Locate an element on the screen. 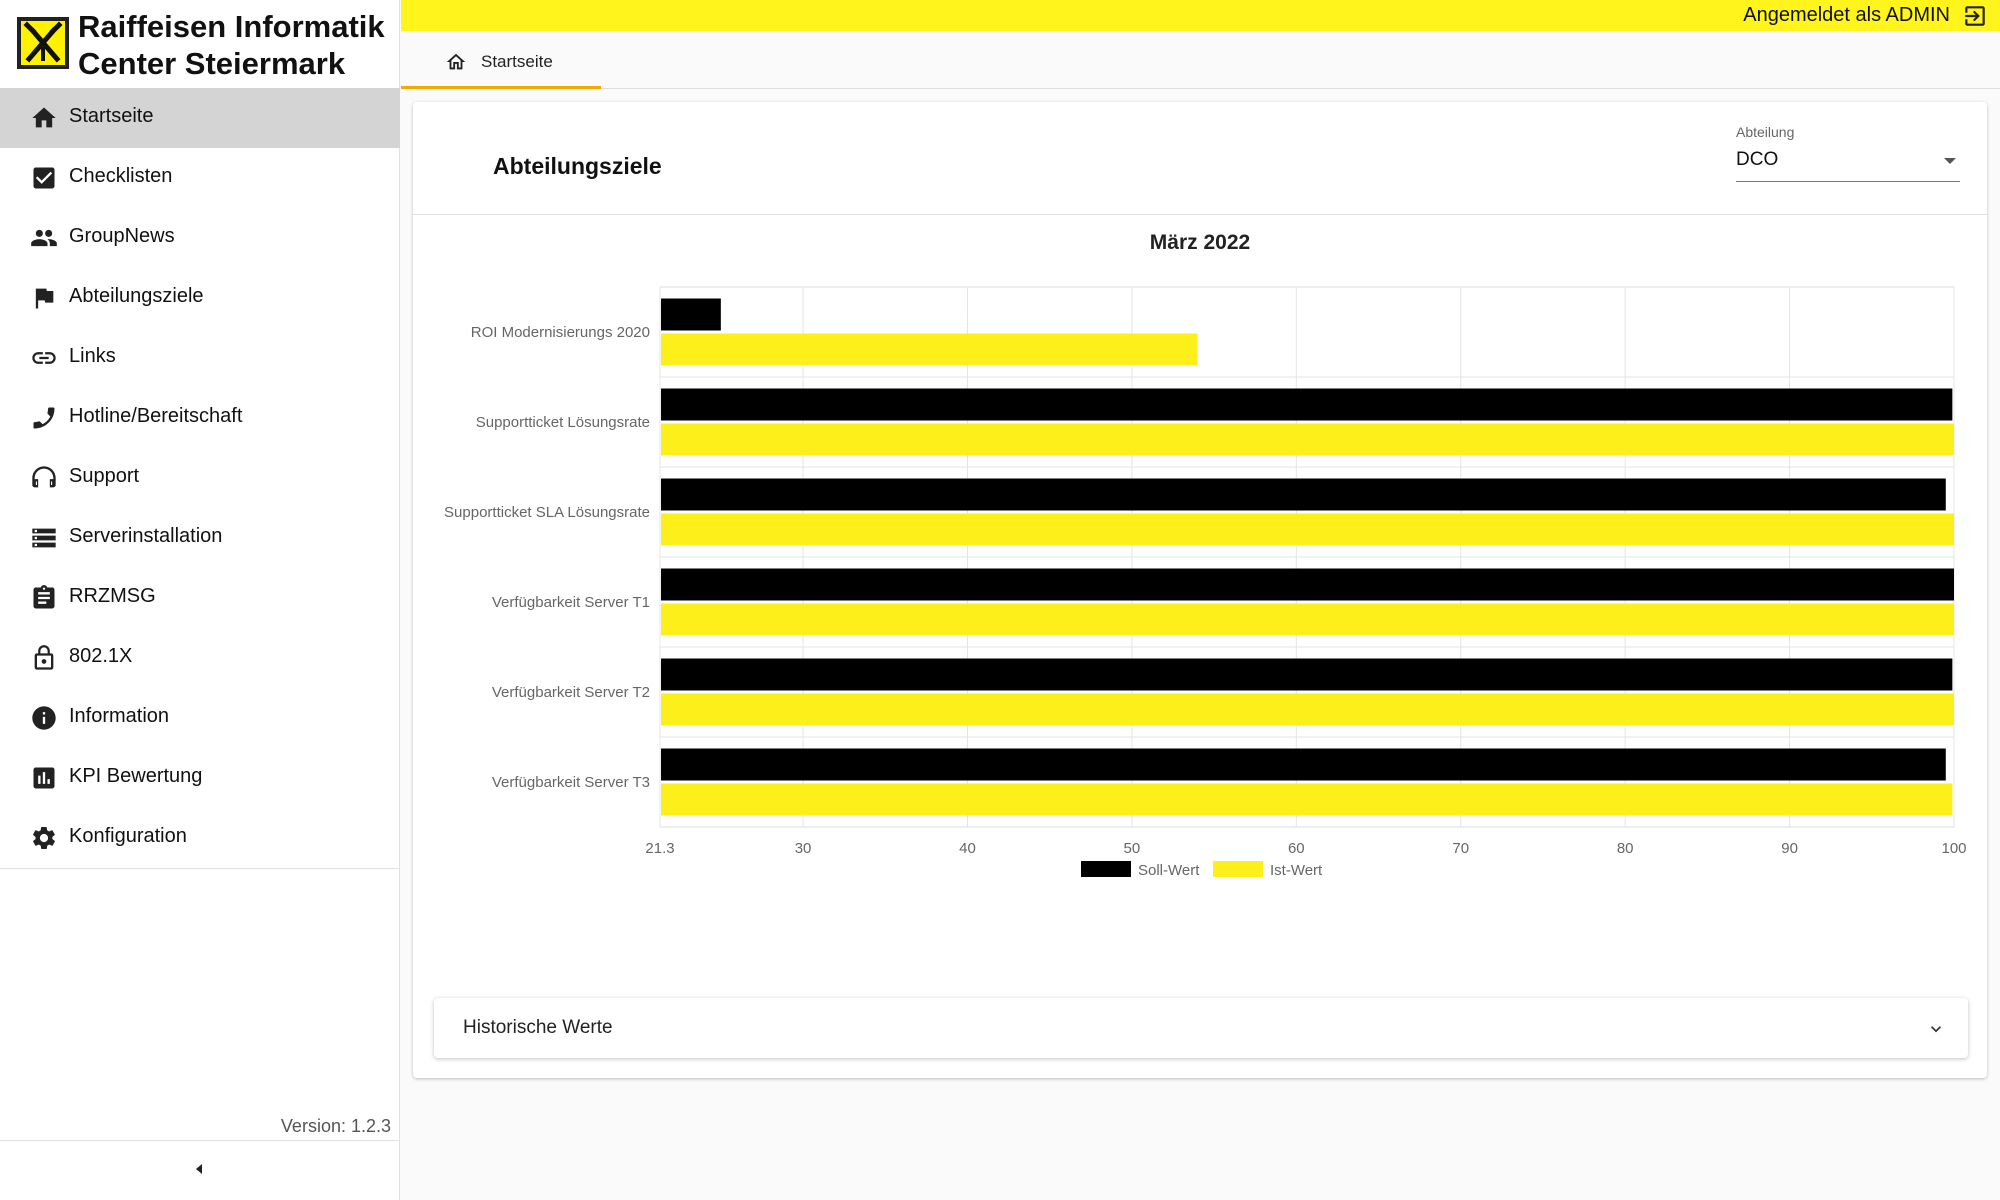 The width and height of the screenshot is (2000, 1200). category-label: Verfügbarkeit Server T2 is located at coordinates (571, 692).